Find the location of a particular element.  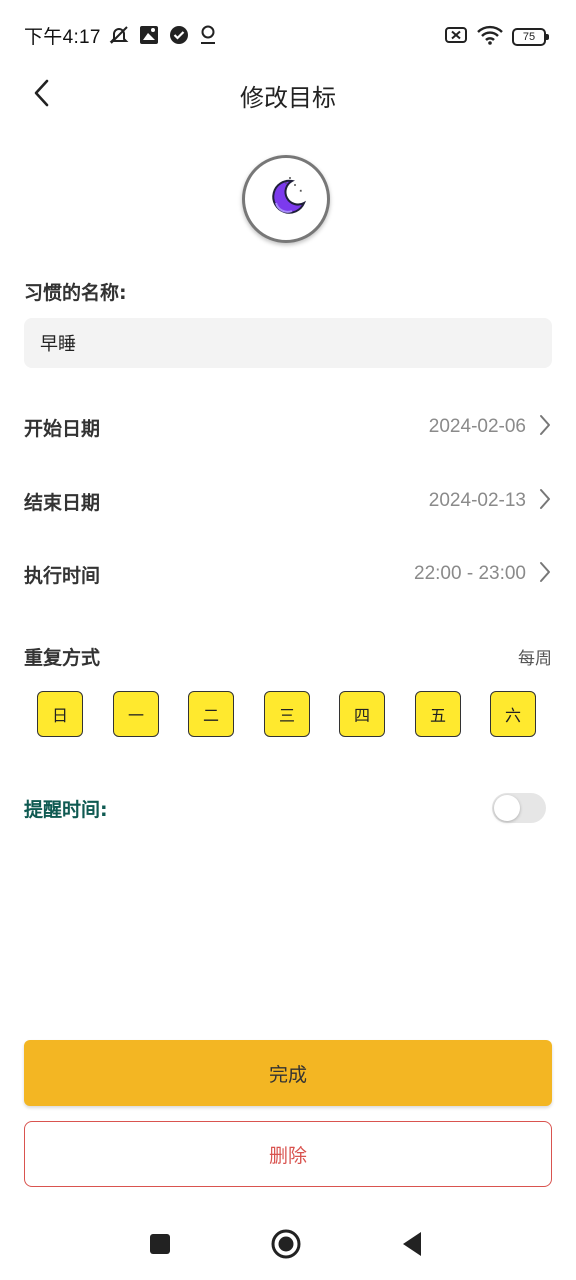

exec-time-value: 22:00 - 23:00 is located at coordinates (470, 573).